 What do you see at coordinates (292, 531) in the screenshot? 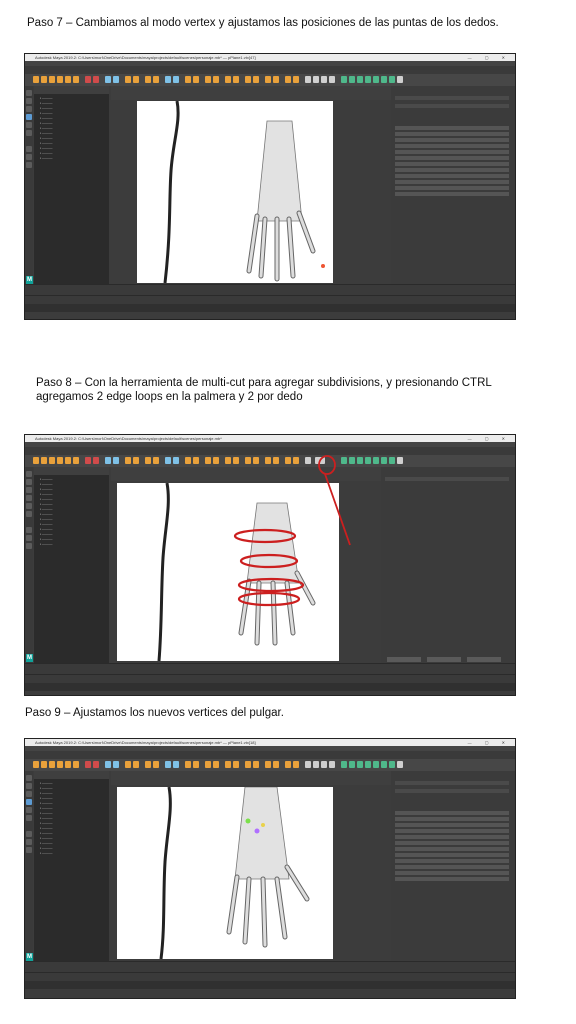
I see `red-annotation-marks` at bounding box center [292, 531].